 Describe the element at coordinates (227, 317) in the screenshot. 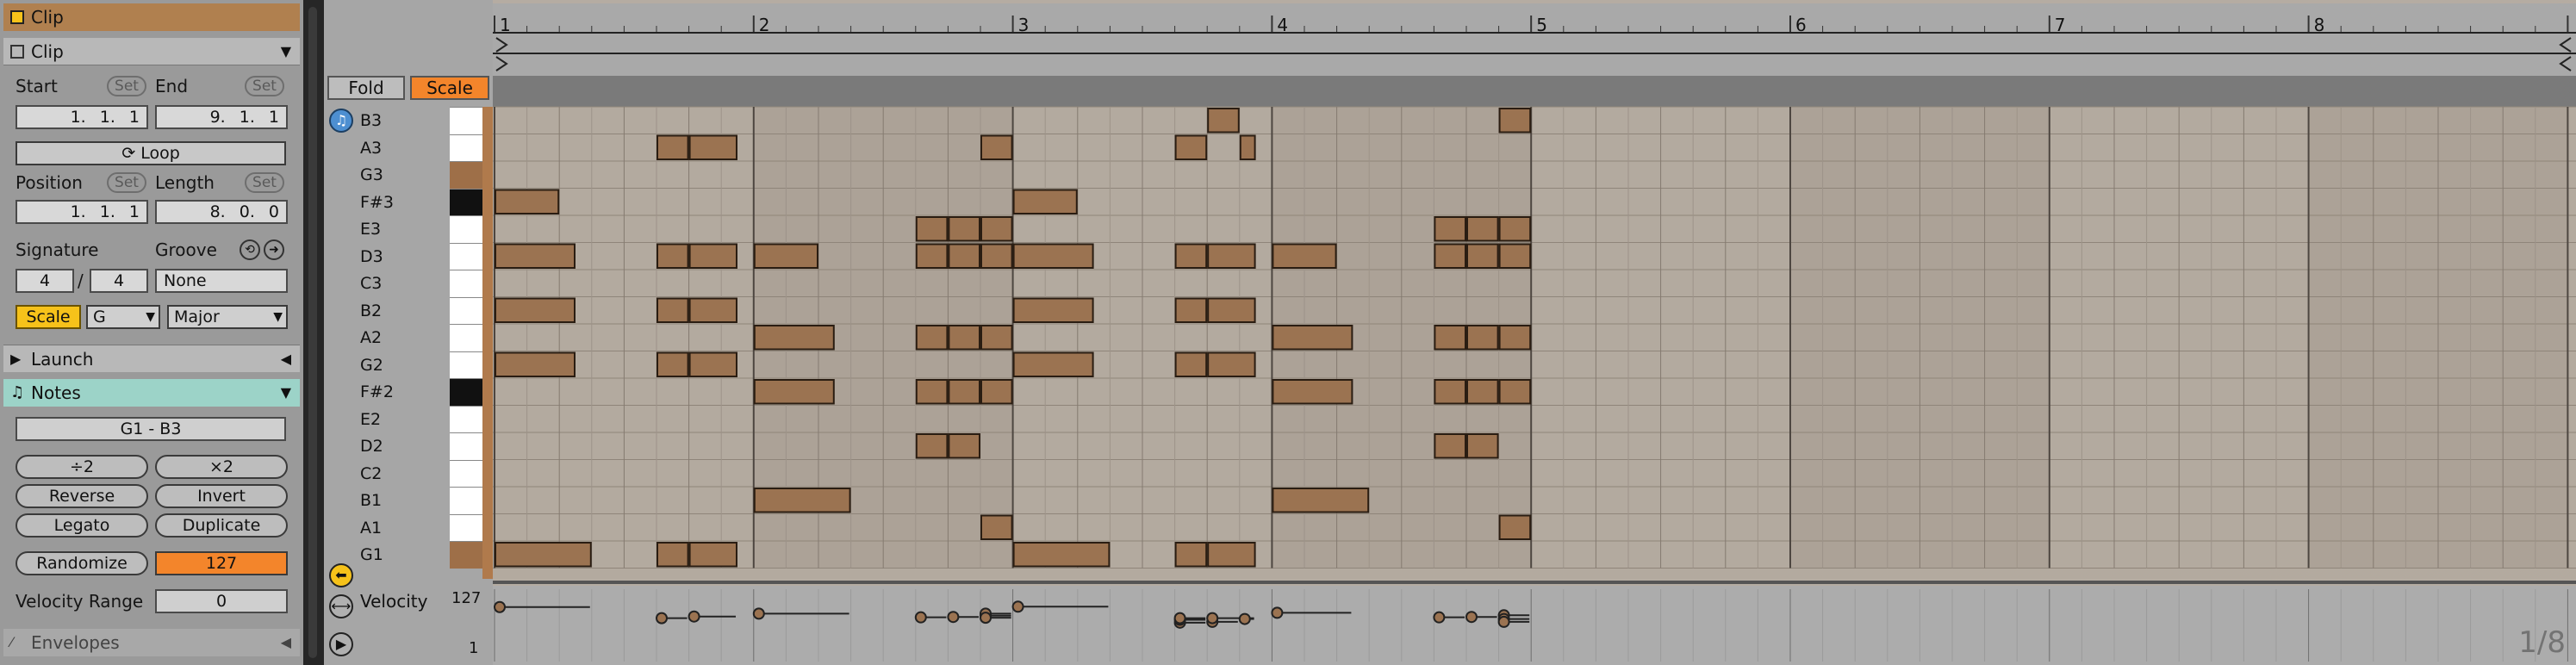

I see `scale-mode-dropdown: Major ▼` at that location.